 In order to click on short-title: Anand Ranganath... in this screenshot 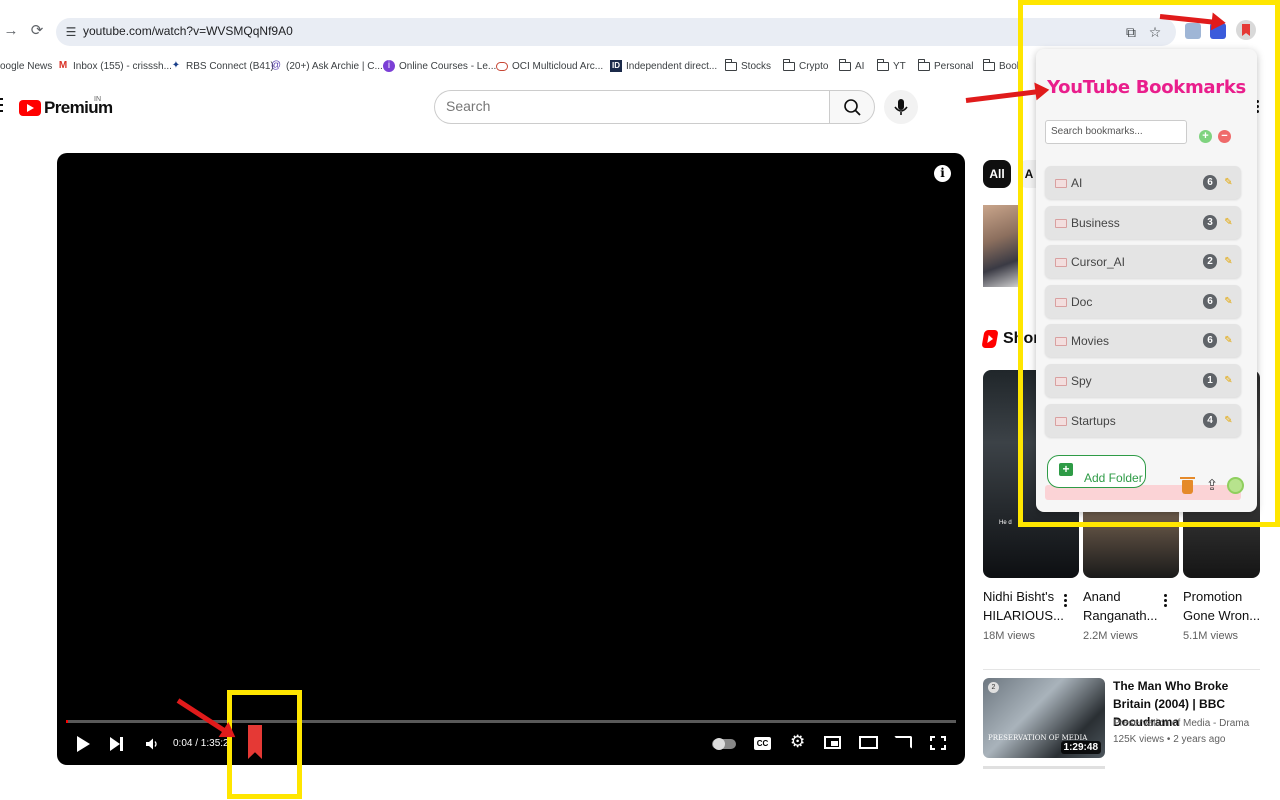, I will do `click(1123, 606)`.